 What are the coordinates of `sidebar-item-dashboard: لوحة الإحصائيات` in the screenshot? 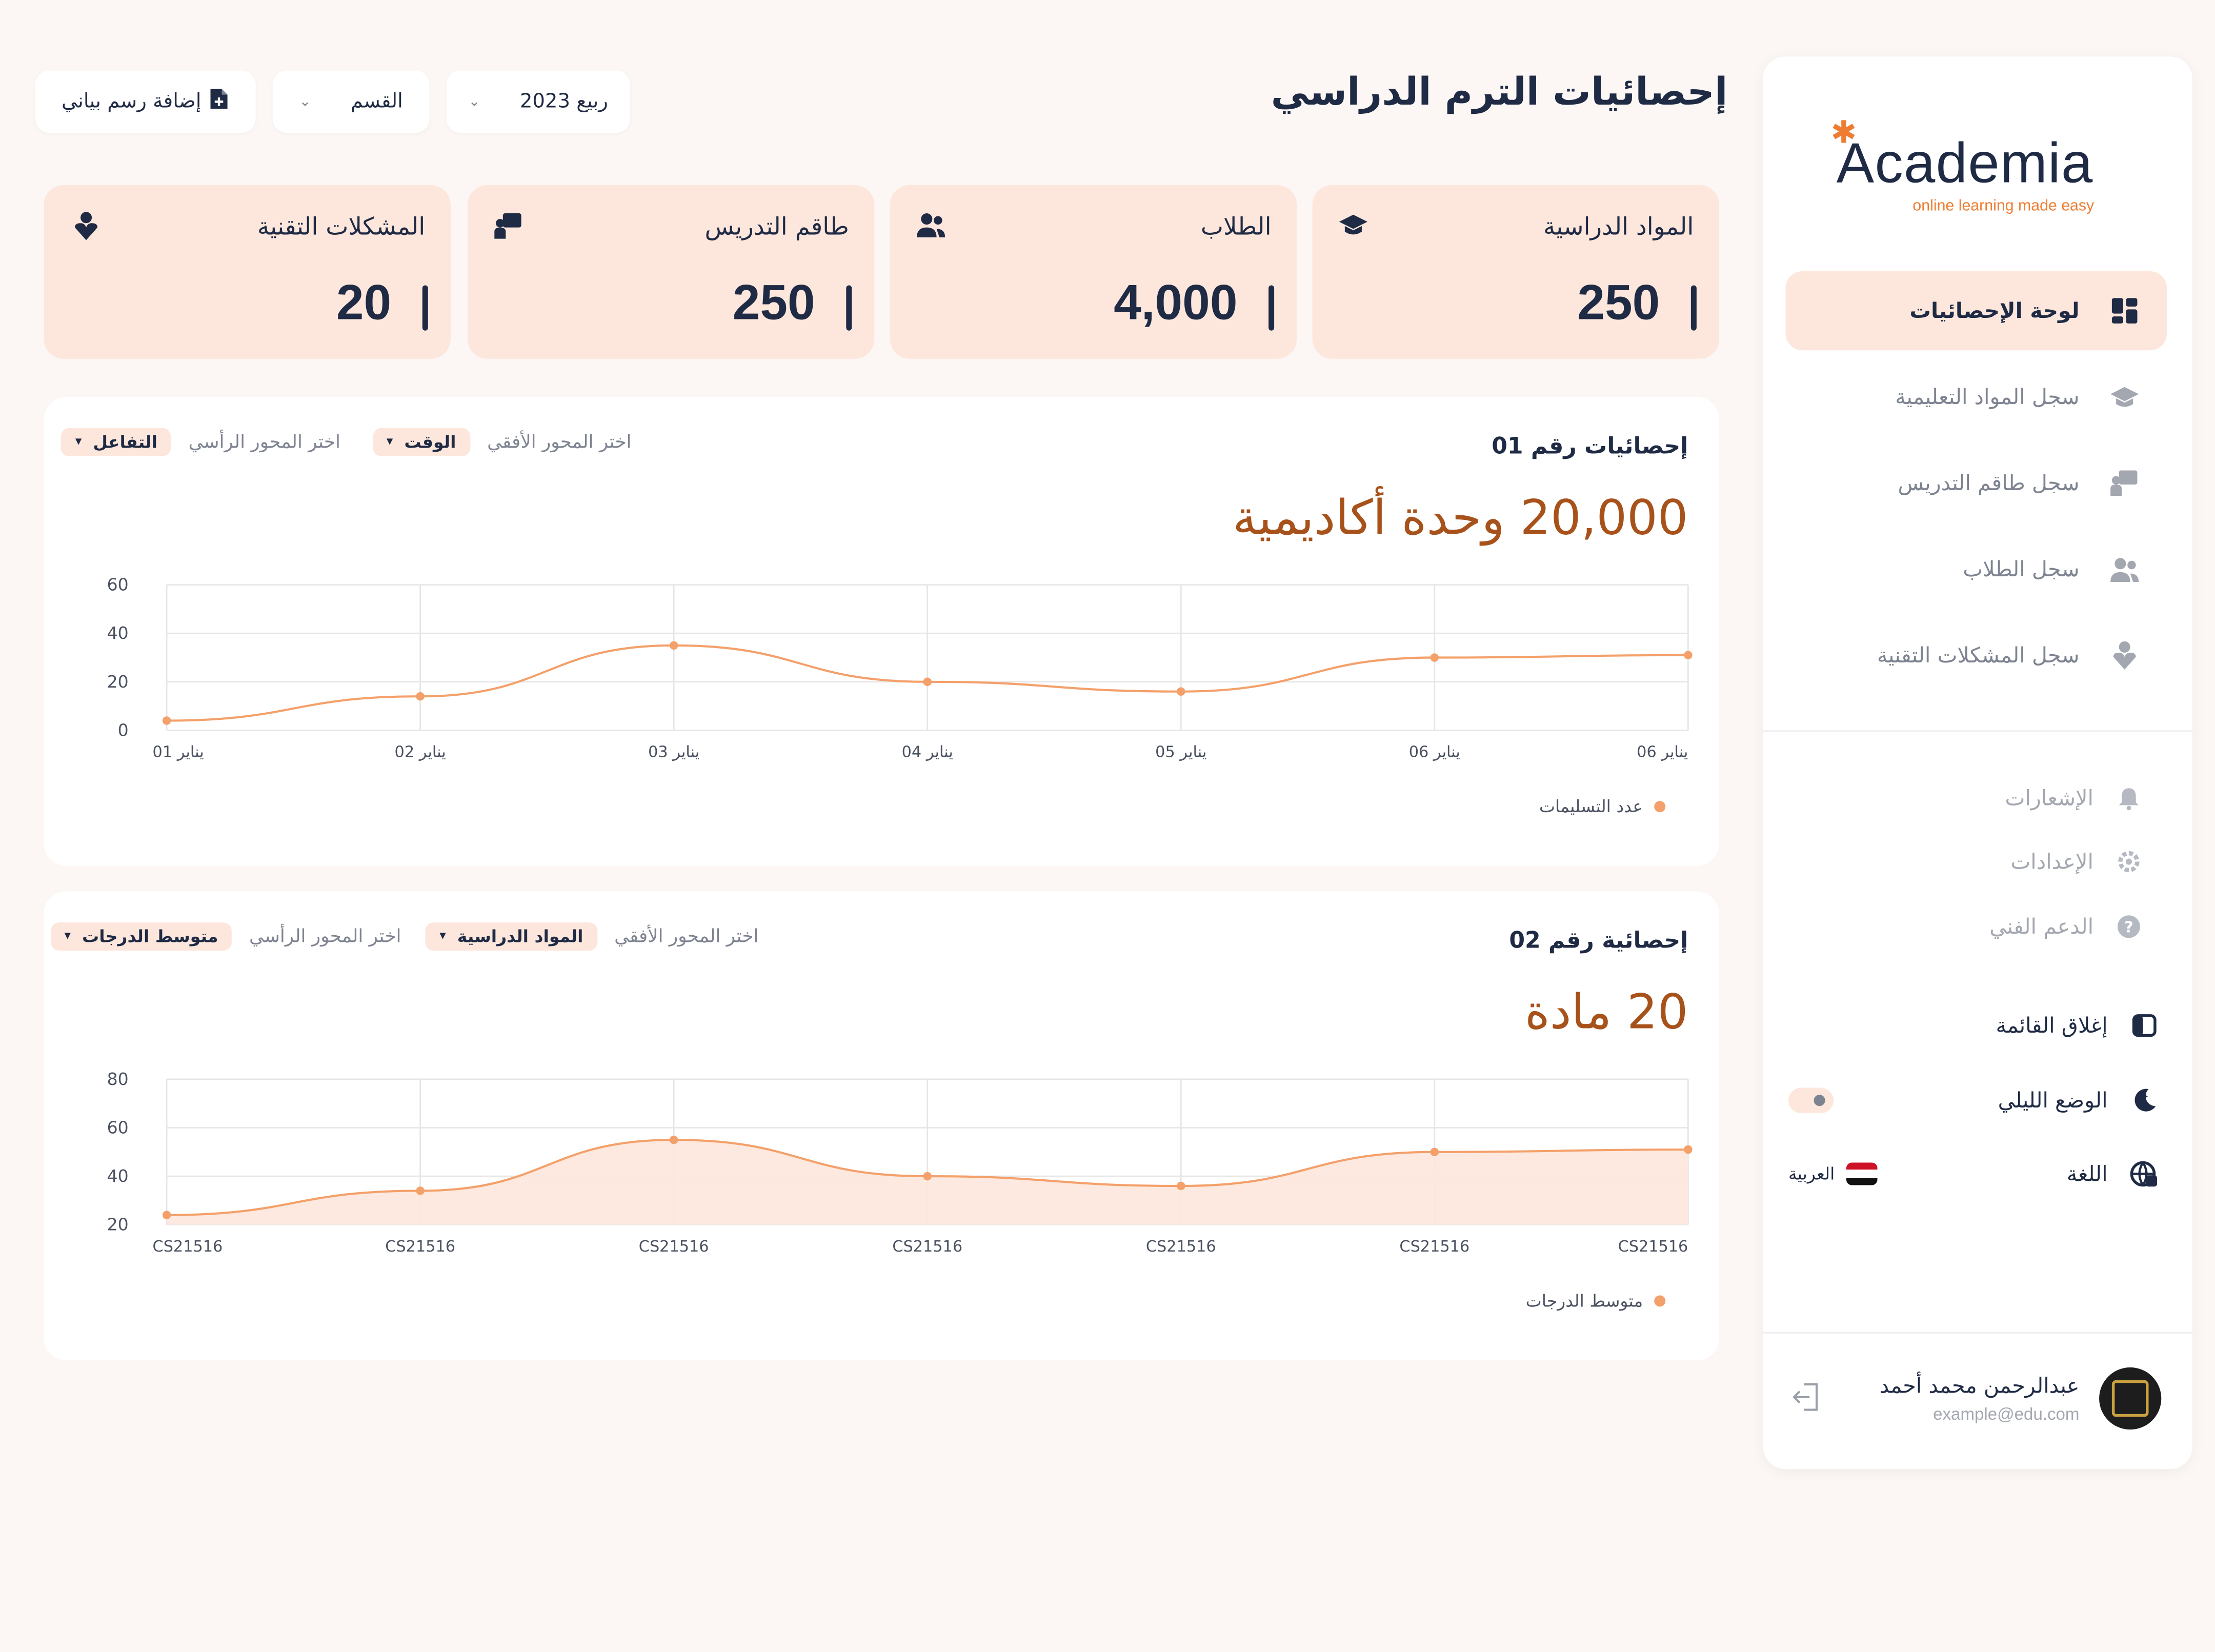 It's located at (1976, 311).